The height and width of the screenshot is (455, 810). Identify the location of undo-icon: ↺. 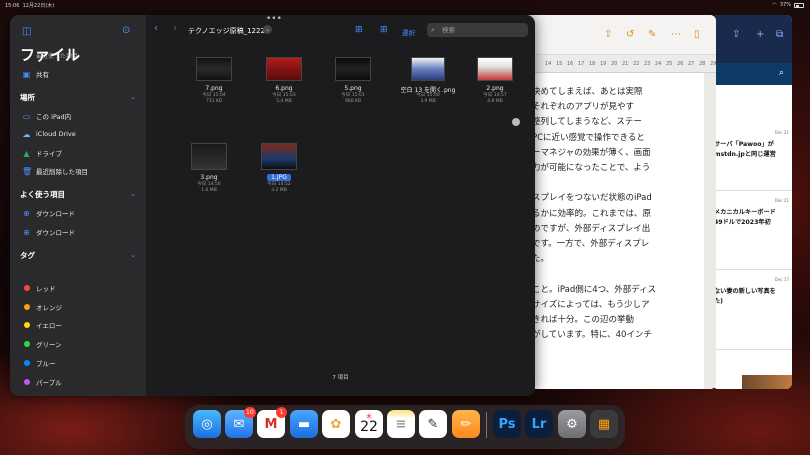
(630, 34).